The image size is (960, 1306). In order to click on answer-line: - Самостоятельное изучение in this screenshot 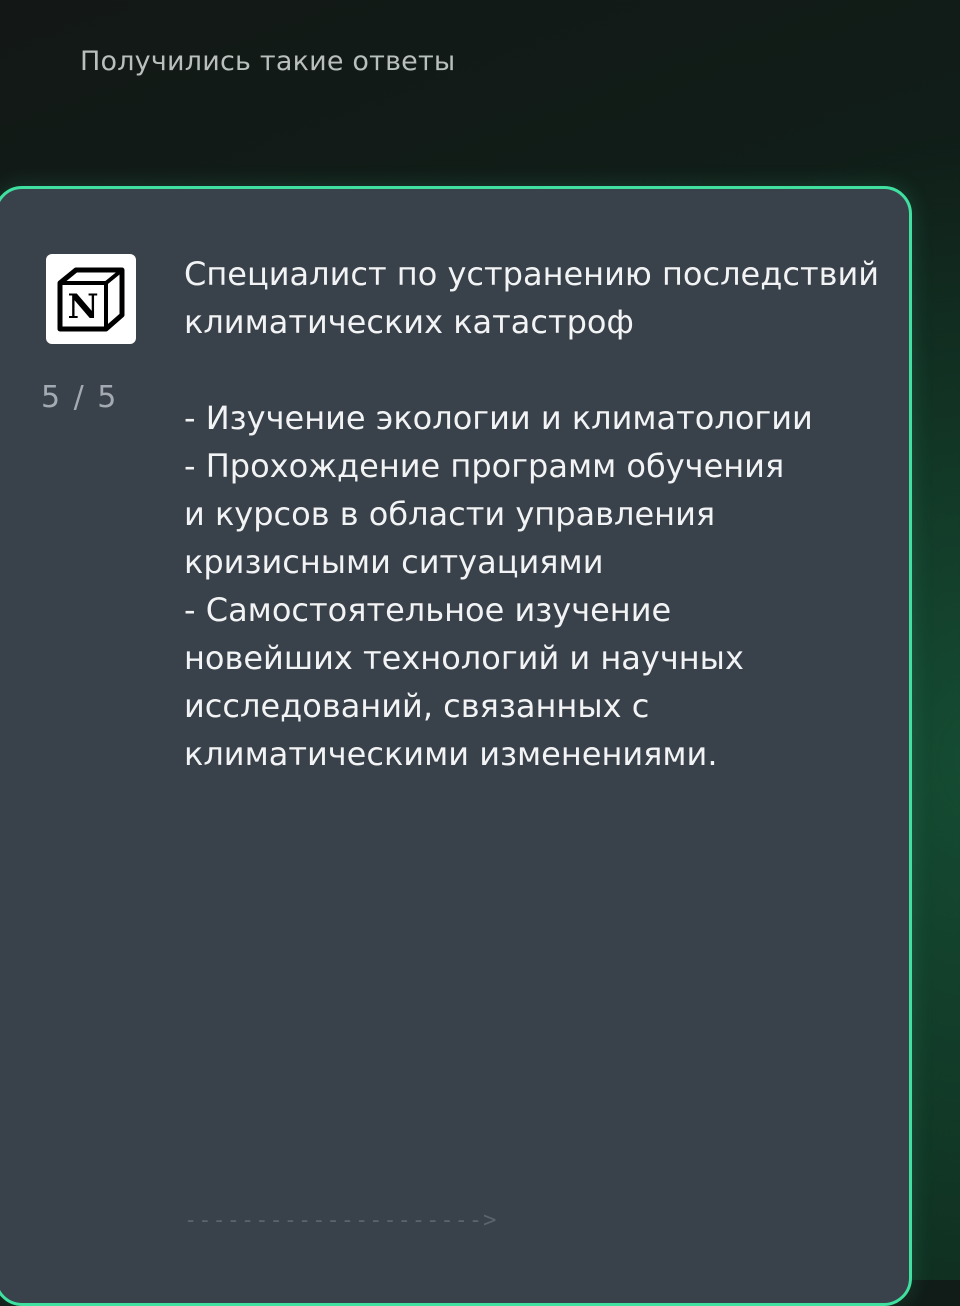, I will do `click(428, 610)`.